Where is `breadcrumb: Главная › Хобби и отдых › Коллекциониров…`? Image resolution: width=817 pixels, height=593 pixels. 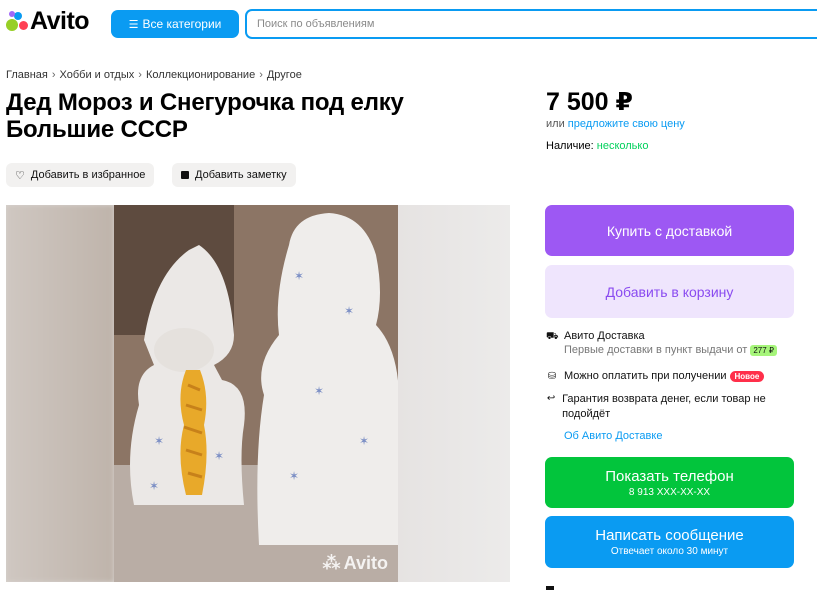
breadcrumb: Главная › Хобби и отдых › Коллекциониров… is located at coordinates (154, 75).